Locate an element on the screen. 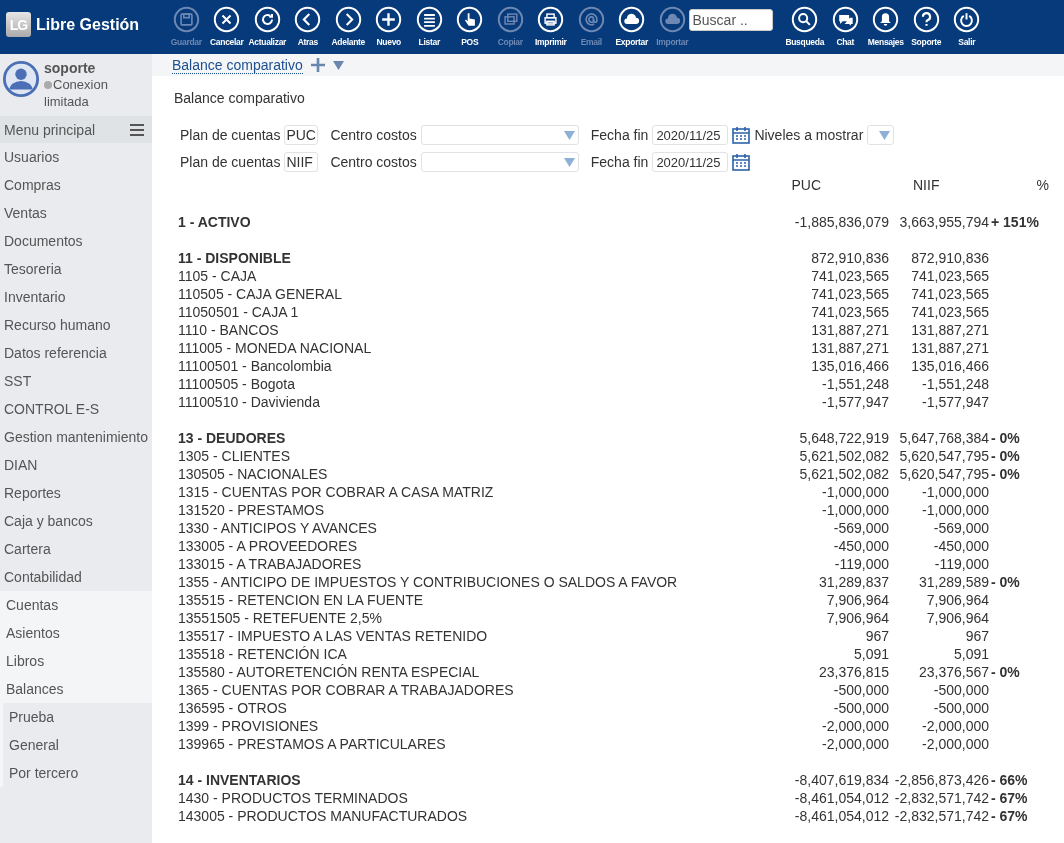  menu-item: Asientos is located at coordinates (76, 633).